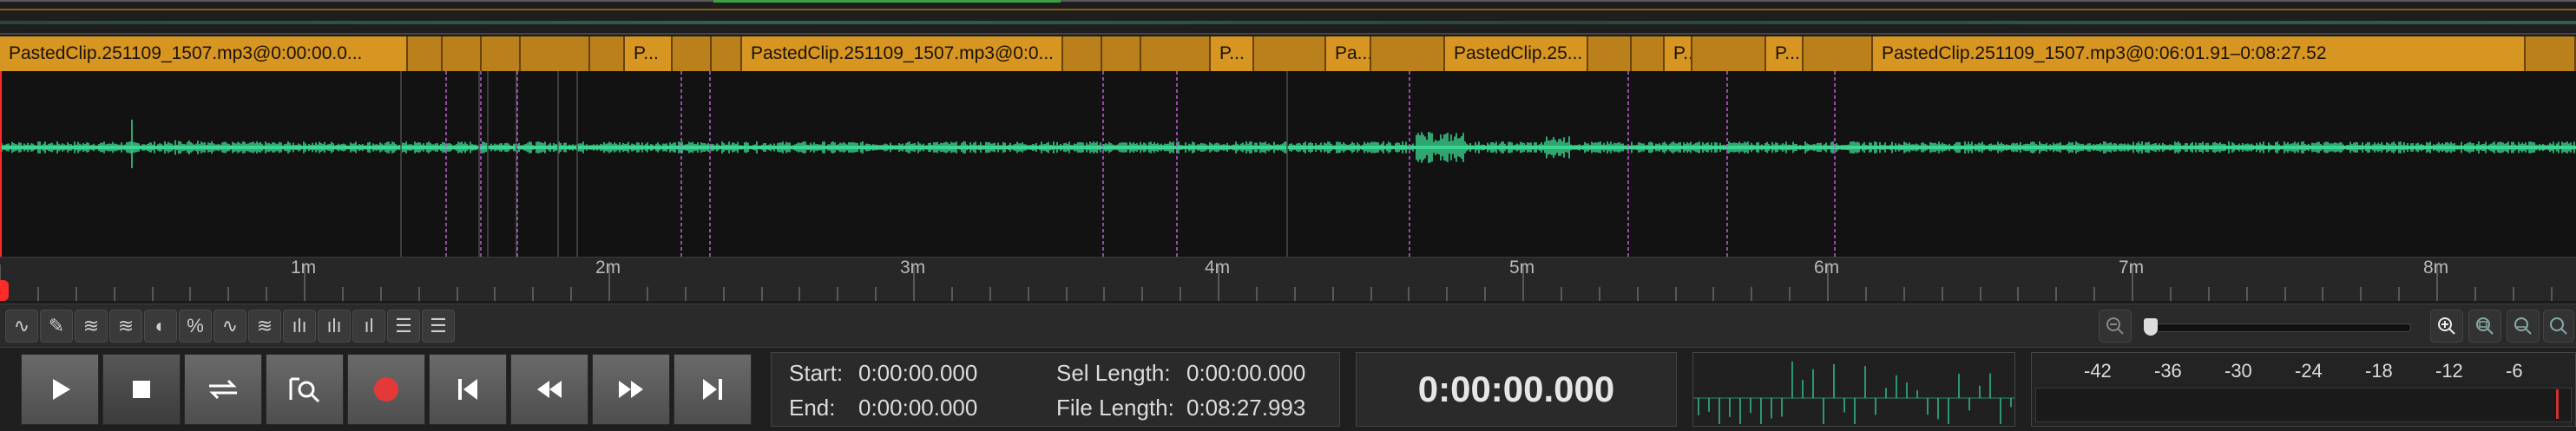 The width and height of the screenshot is (2576, 431). Describe the element at coordinates (230, 326) in the screenshot. I see `remove-icon: ∿` at that location.